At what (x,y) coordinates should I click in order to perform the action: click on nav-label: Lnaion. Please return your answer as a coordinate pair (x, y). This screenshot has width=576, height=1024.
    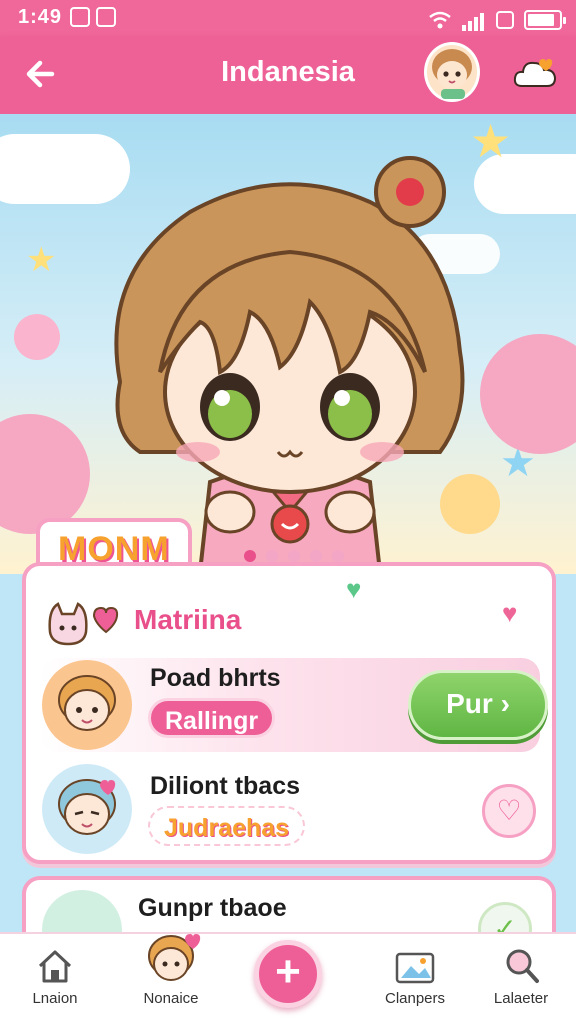
    Looking at the image, I should click on (55, 998).